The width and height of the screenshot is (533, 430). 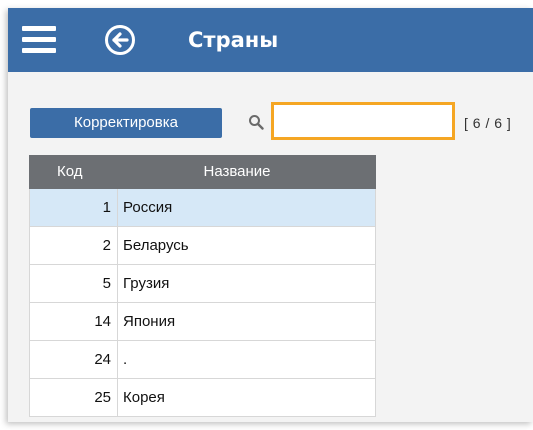 I want to click on column-header-name: Название, so click(x=247, y=172).